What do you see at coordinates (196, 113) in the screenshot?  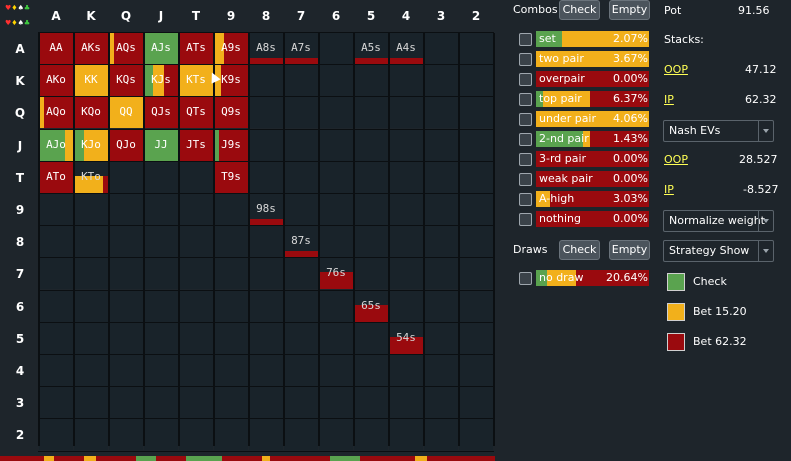 I see `hand-cell-qts: QTs` at bounding box center [196, 113].